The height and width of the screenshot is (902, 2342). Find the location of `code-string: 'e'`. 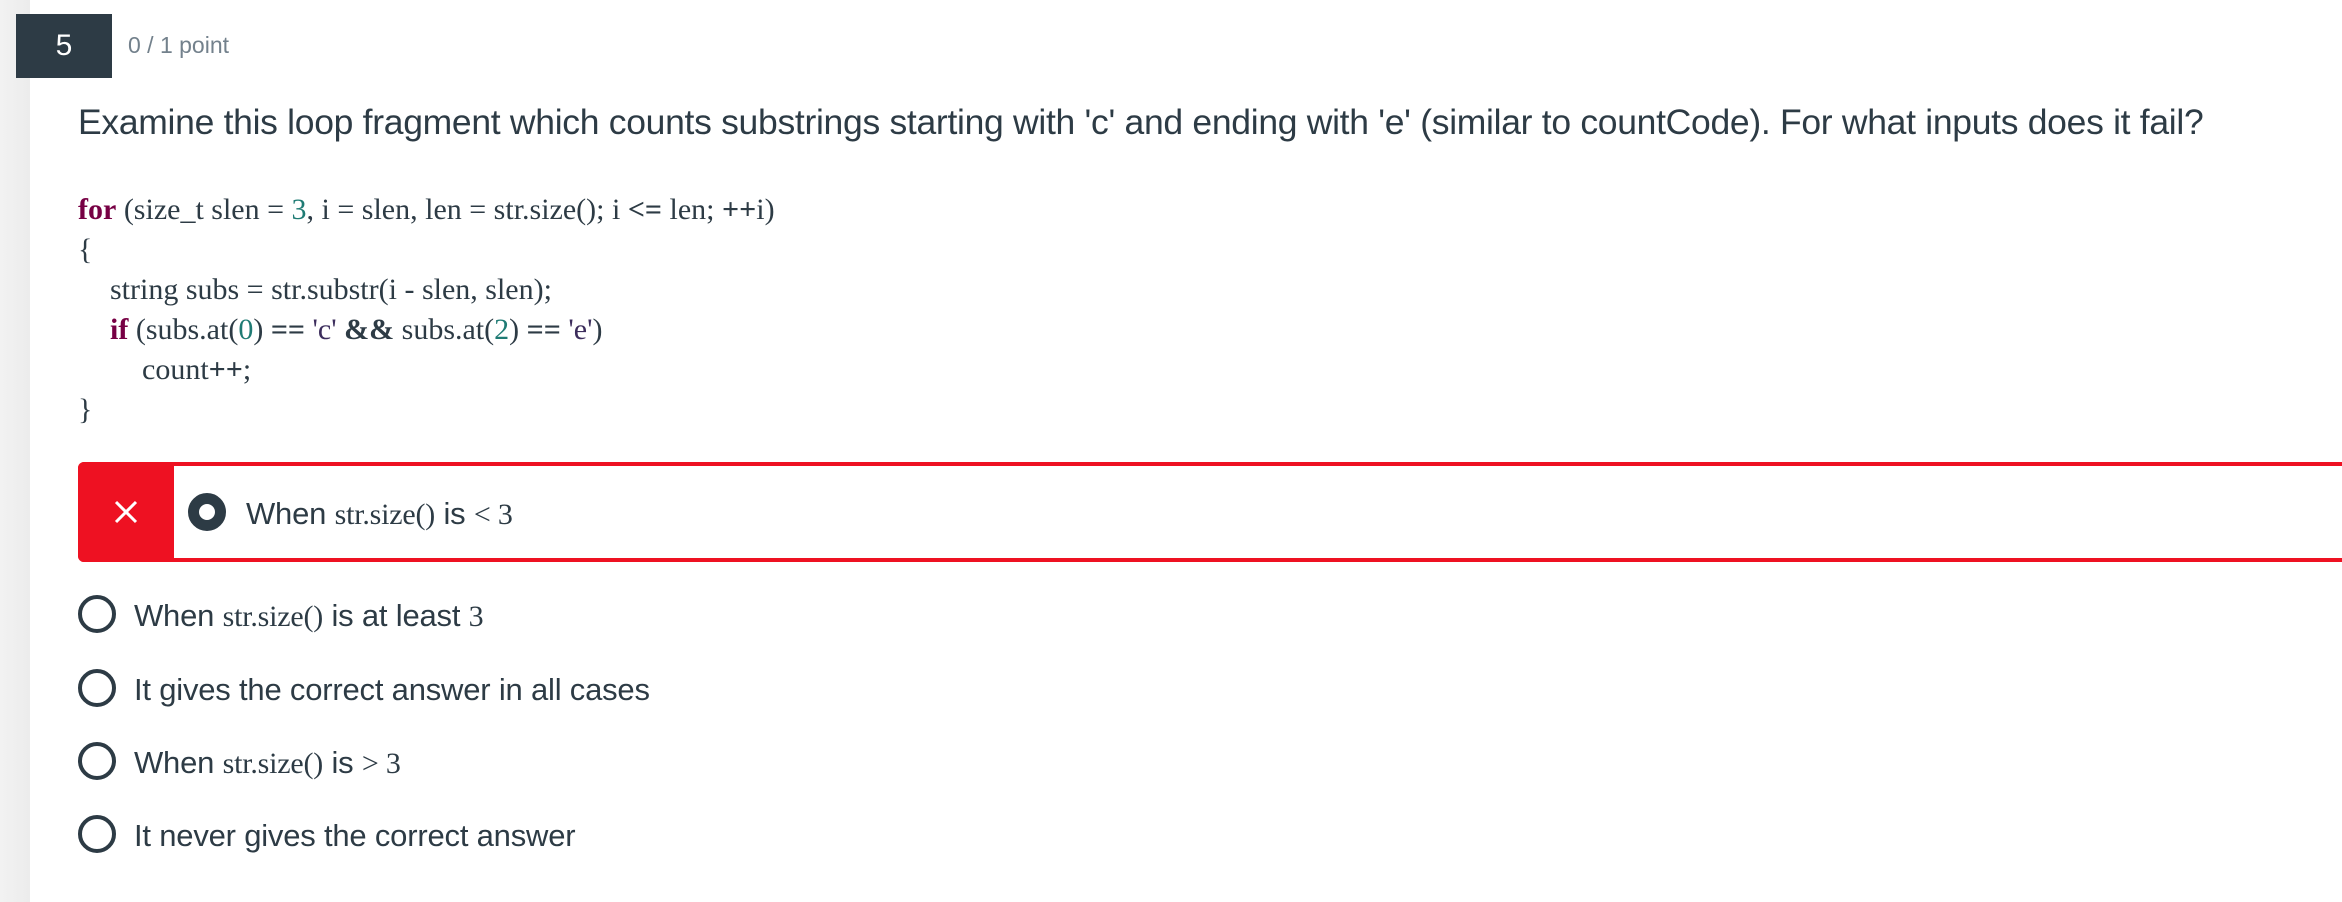

code-string: 'e' is located at coordinates (576, 329).